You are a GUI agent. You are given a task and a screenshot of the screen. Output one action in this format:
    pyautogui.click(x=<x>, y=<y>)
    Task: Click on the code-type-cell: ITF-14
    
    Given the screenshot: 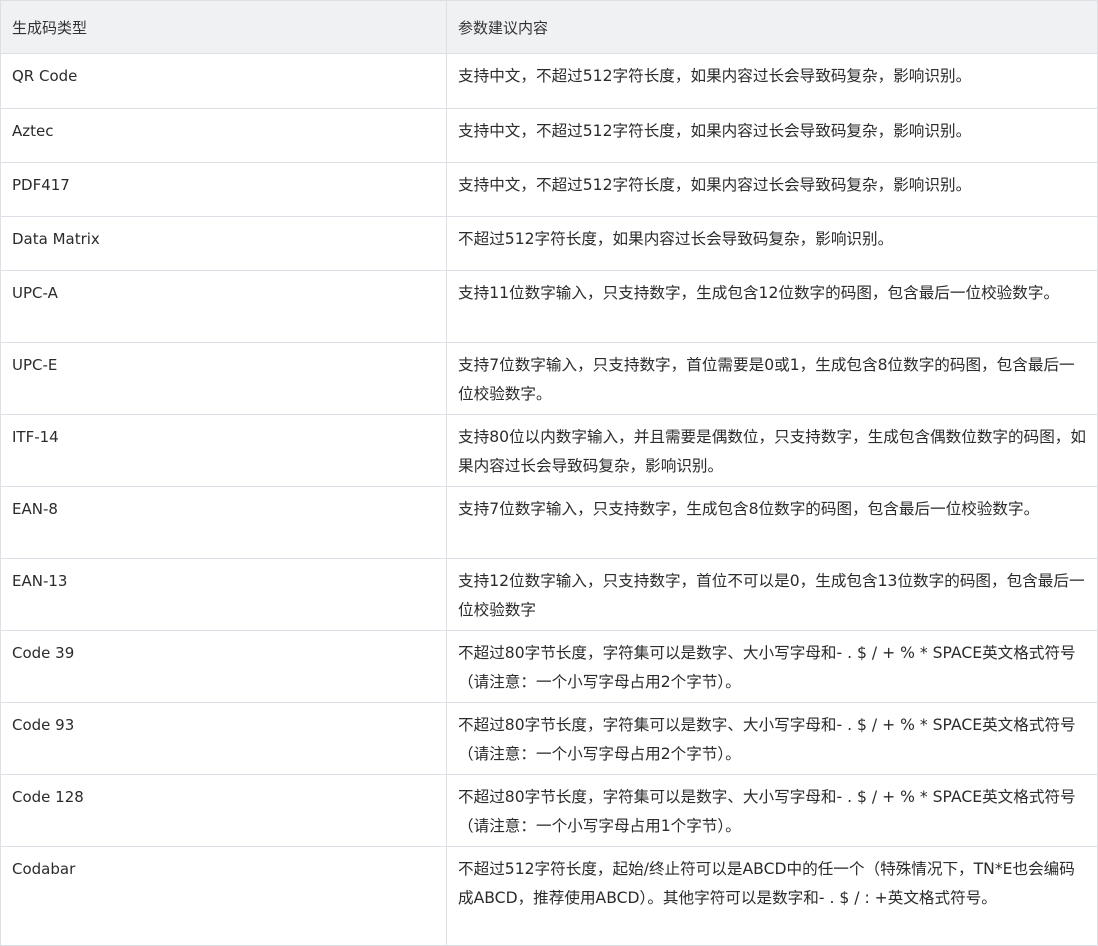 What is the action you would take?
    pyautogui.click(x=223, y=450)
    